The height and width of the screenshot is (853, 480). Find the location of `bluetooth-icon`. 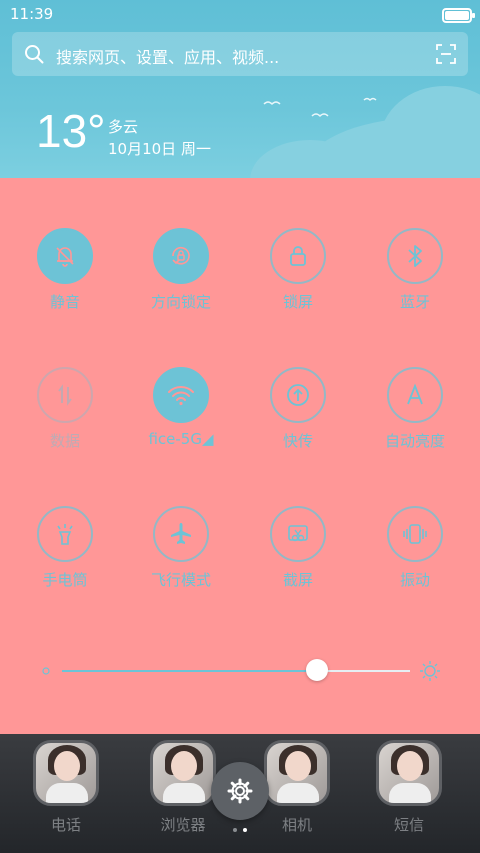

bluetooth-icon is located at coordinates (415, 256).